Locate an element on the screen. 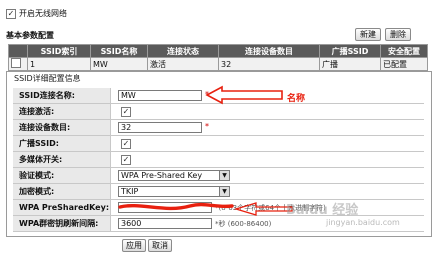 The width and height of the screenshot is (434, 259). device-count-label: 连接设备数目: is located at coordinates (62, 127).